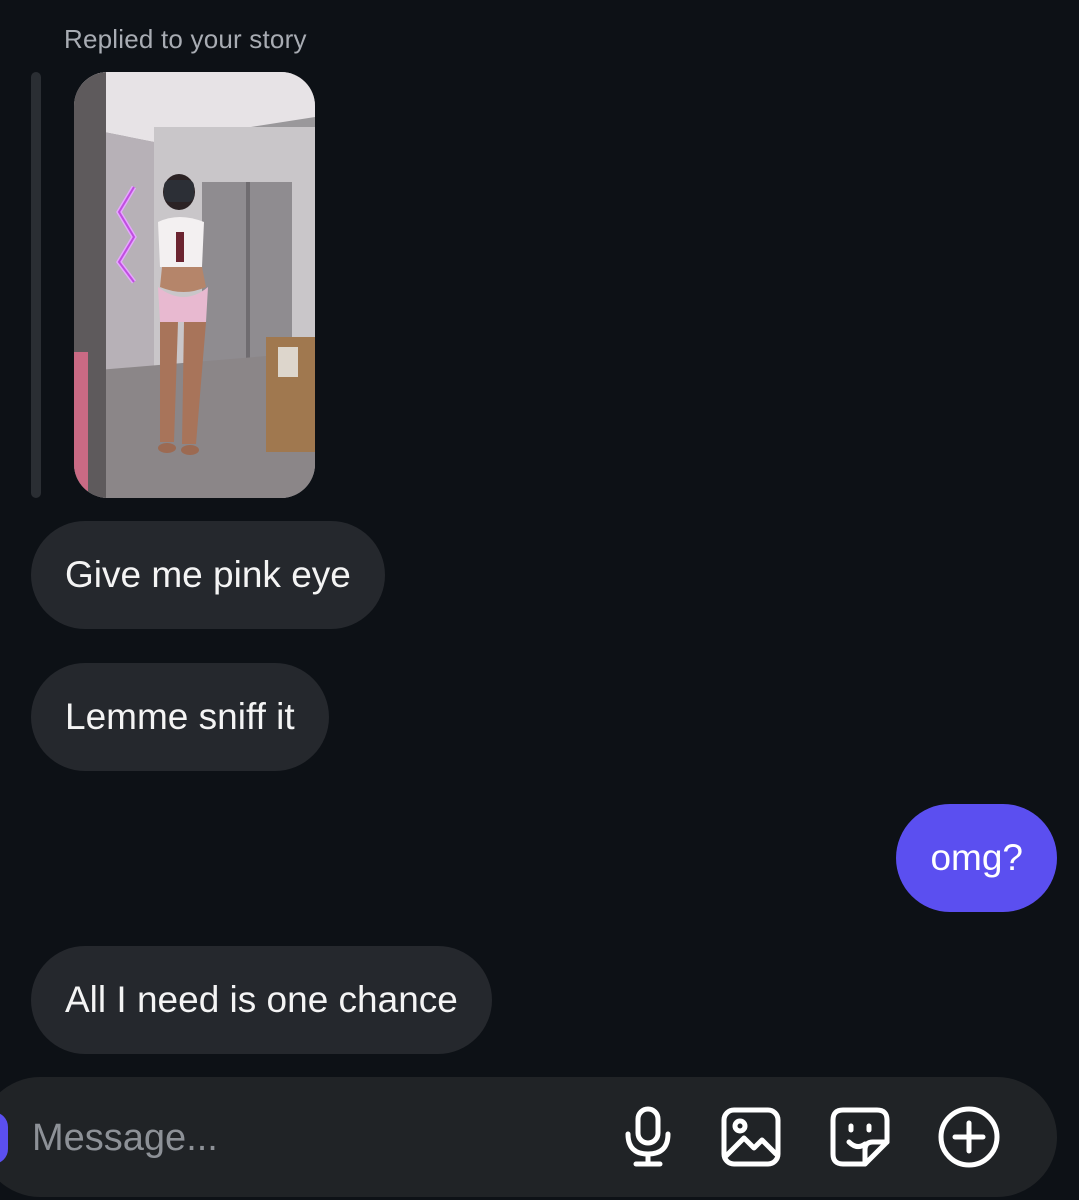 This screenshot has height=1200, width=1079. Describe the element at coordinates (860, 1137) in the screenshot. I see `sticker-icon` at that location.